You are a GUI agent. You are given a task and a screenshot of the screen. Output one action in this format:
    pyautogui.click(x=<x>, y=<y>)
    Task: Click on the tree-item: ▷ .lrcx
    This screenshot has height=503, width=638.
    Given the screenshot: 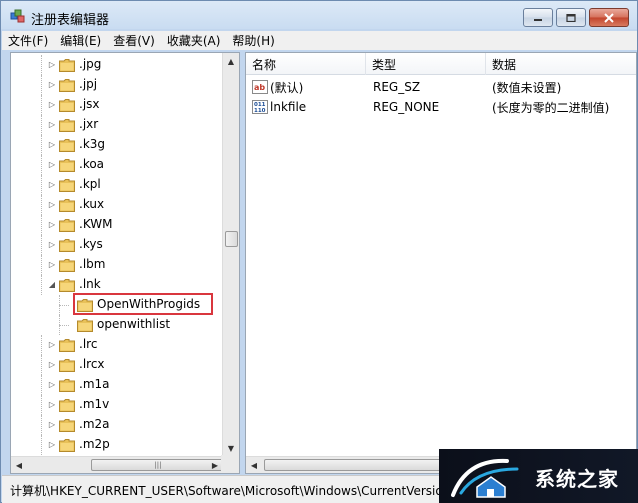 What is the action you would take?
    pyautogui.click(x=116, y=365)
    